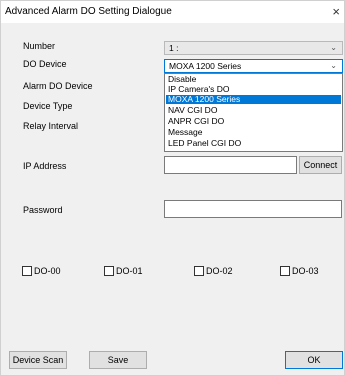  Describe the element at coordinates (253, 79) in the screenshot. I see `dropdown-option: Disable` at that location.